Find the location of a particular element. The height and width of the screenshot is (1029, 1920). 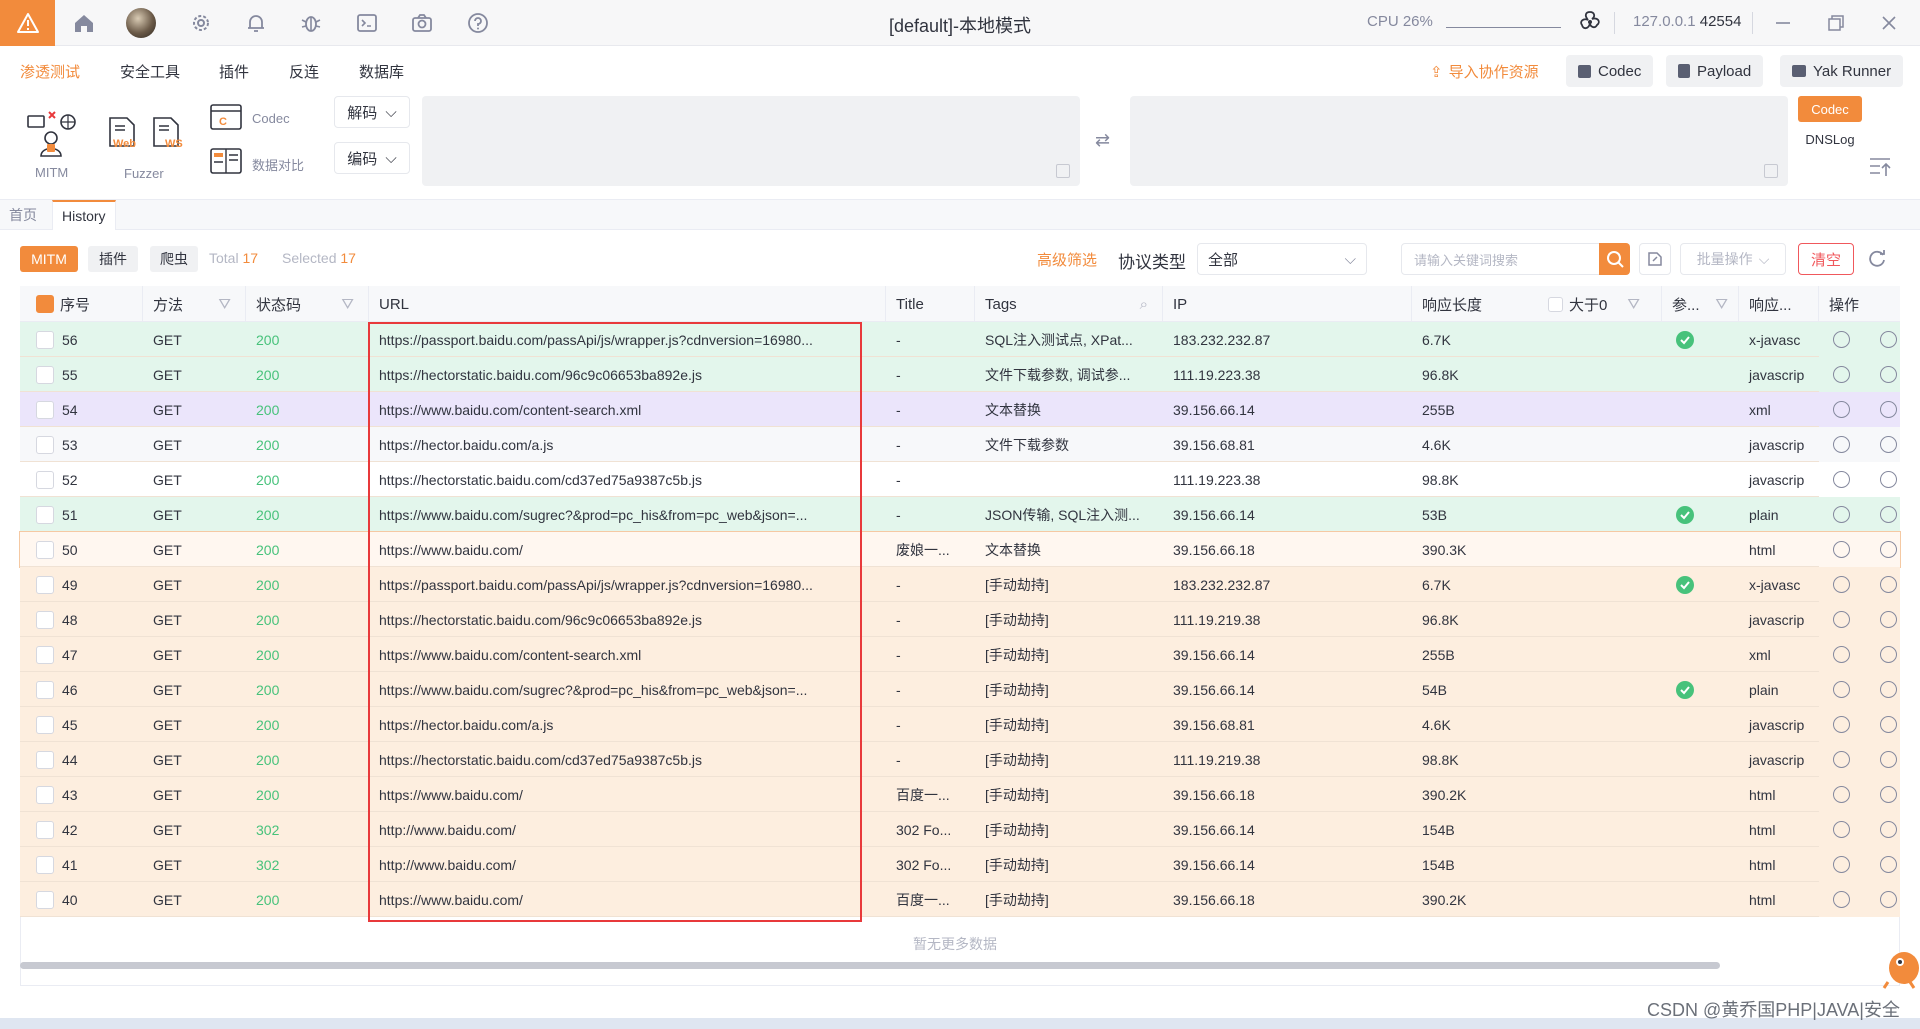

search-icon: ⌕ is located at coordinates (1144, 304).